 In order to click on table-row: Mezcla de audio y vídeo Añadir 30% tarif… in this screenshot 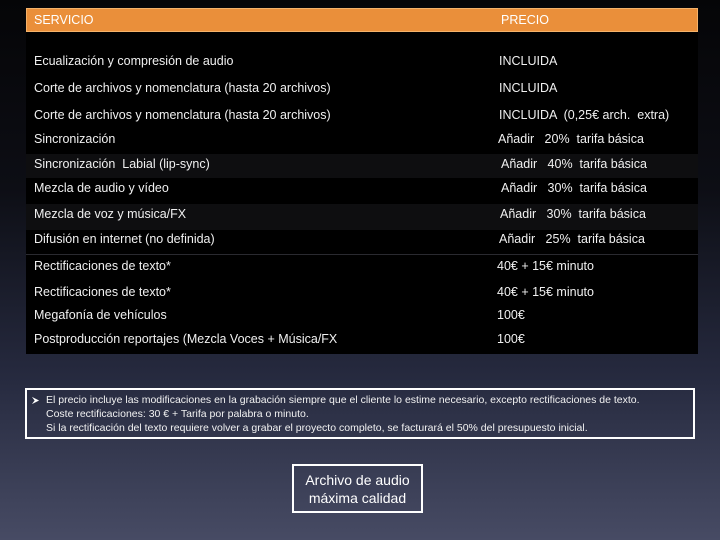, I will do `click(362, 191)`.